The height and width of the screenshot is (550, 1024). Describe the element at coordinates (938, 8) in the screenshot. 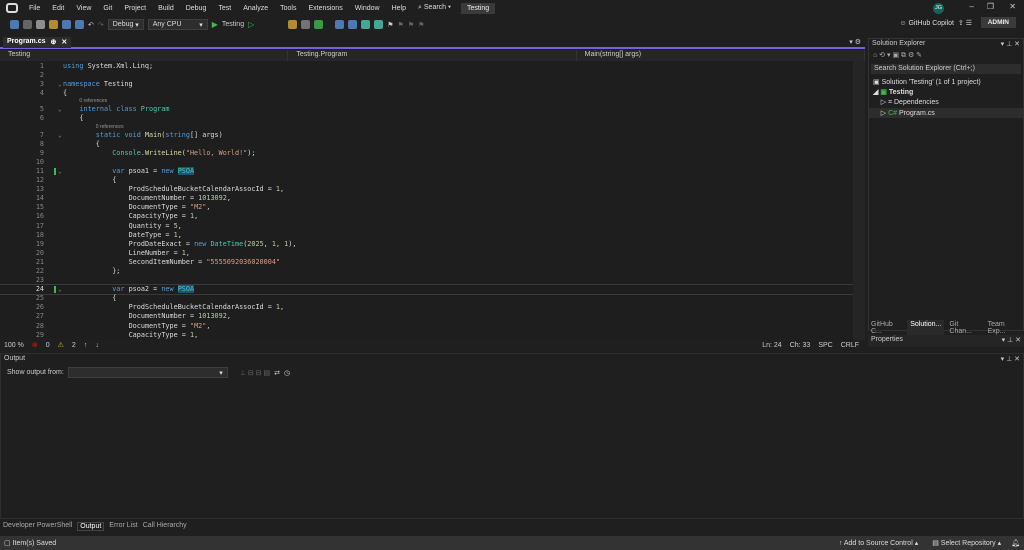

I see `avatar: JG` at that location.